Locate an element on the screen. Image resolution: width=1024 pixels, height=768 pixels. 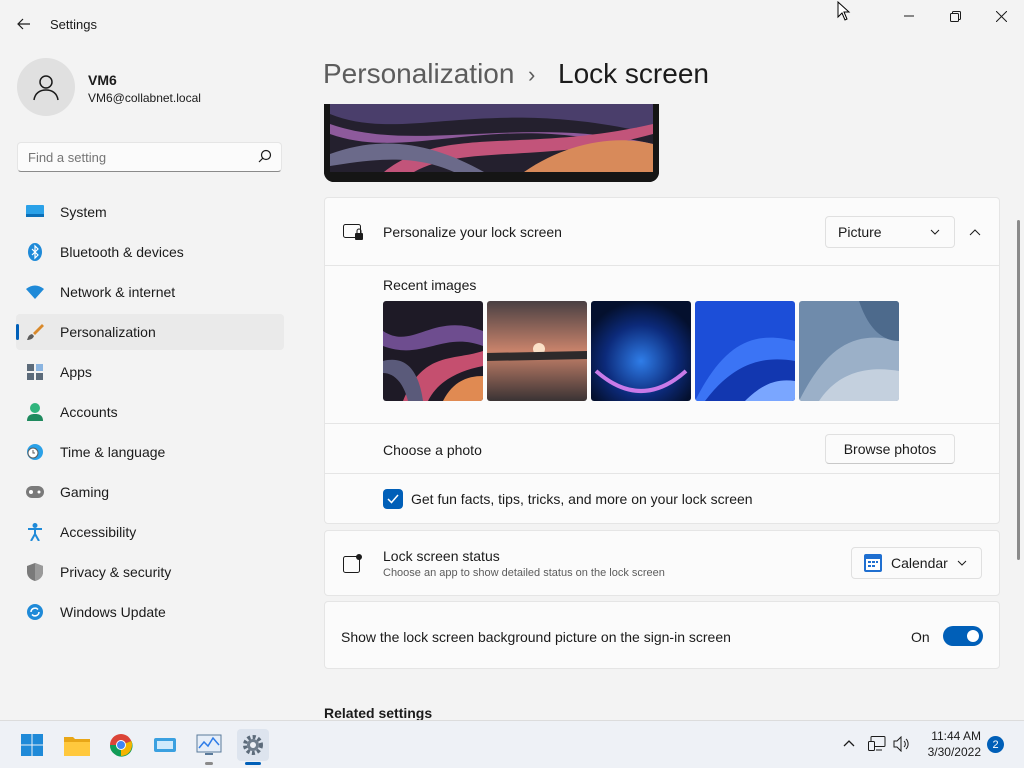
clock-date: 3/30/2022 is located at coordinates (954, 752).